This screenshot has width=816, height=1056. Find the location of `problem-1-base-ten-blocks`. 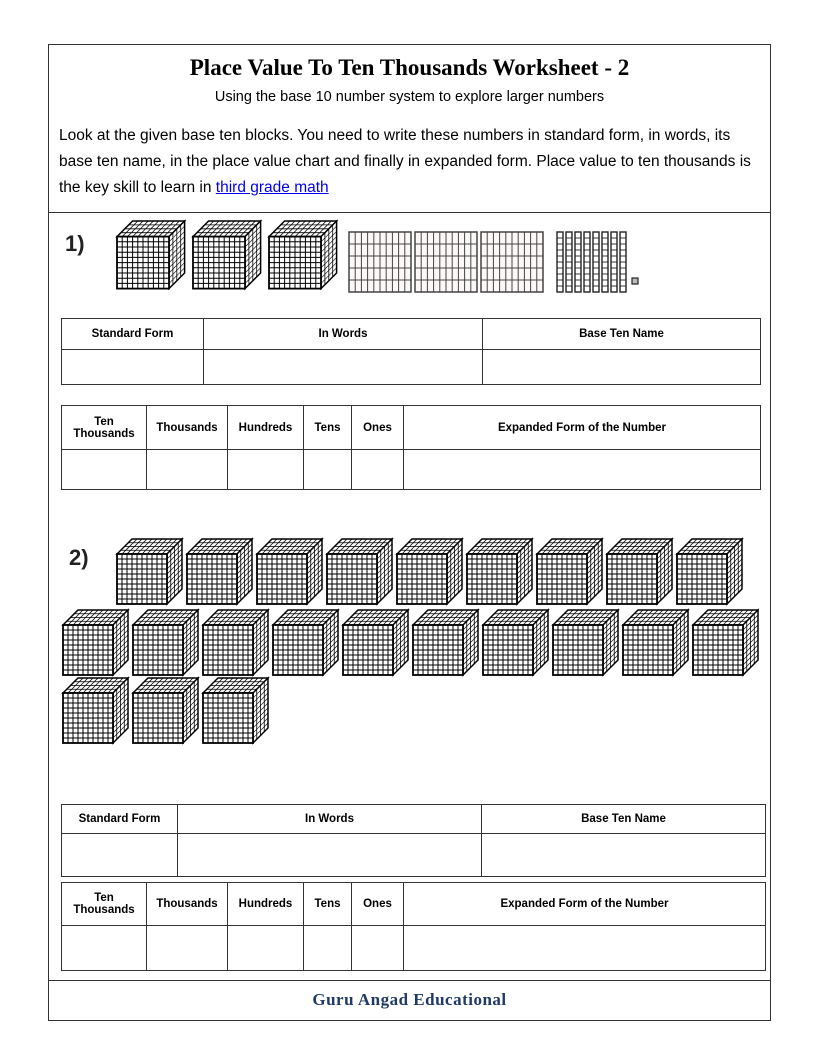

problem-1-base-ten-blocks is located at coordinates (377, 256).